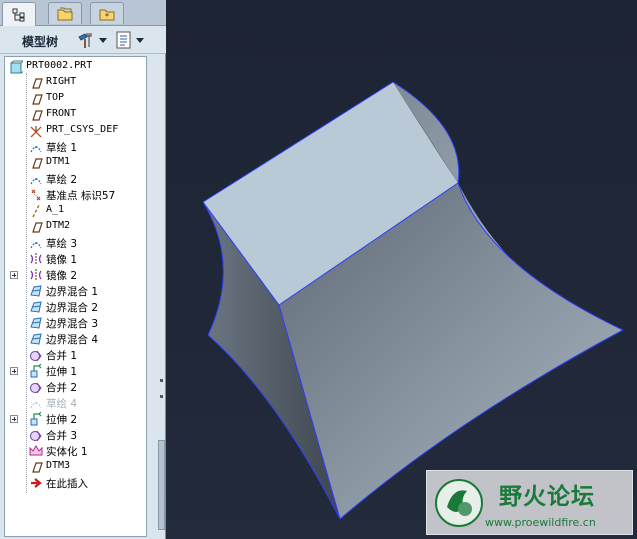 Image resolution: width=637 pixels, height=539 pixels. Describe the element at coordinates (75, 451) in the screenshot. I see `tree-item: 实体化 1` at that location.